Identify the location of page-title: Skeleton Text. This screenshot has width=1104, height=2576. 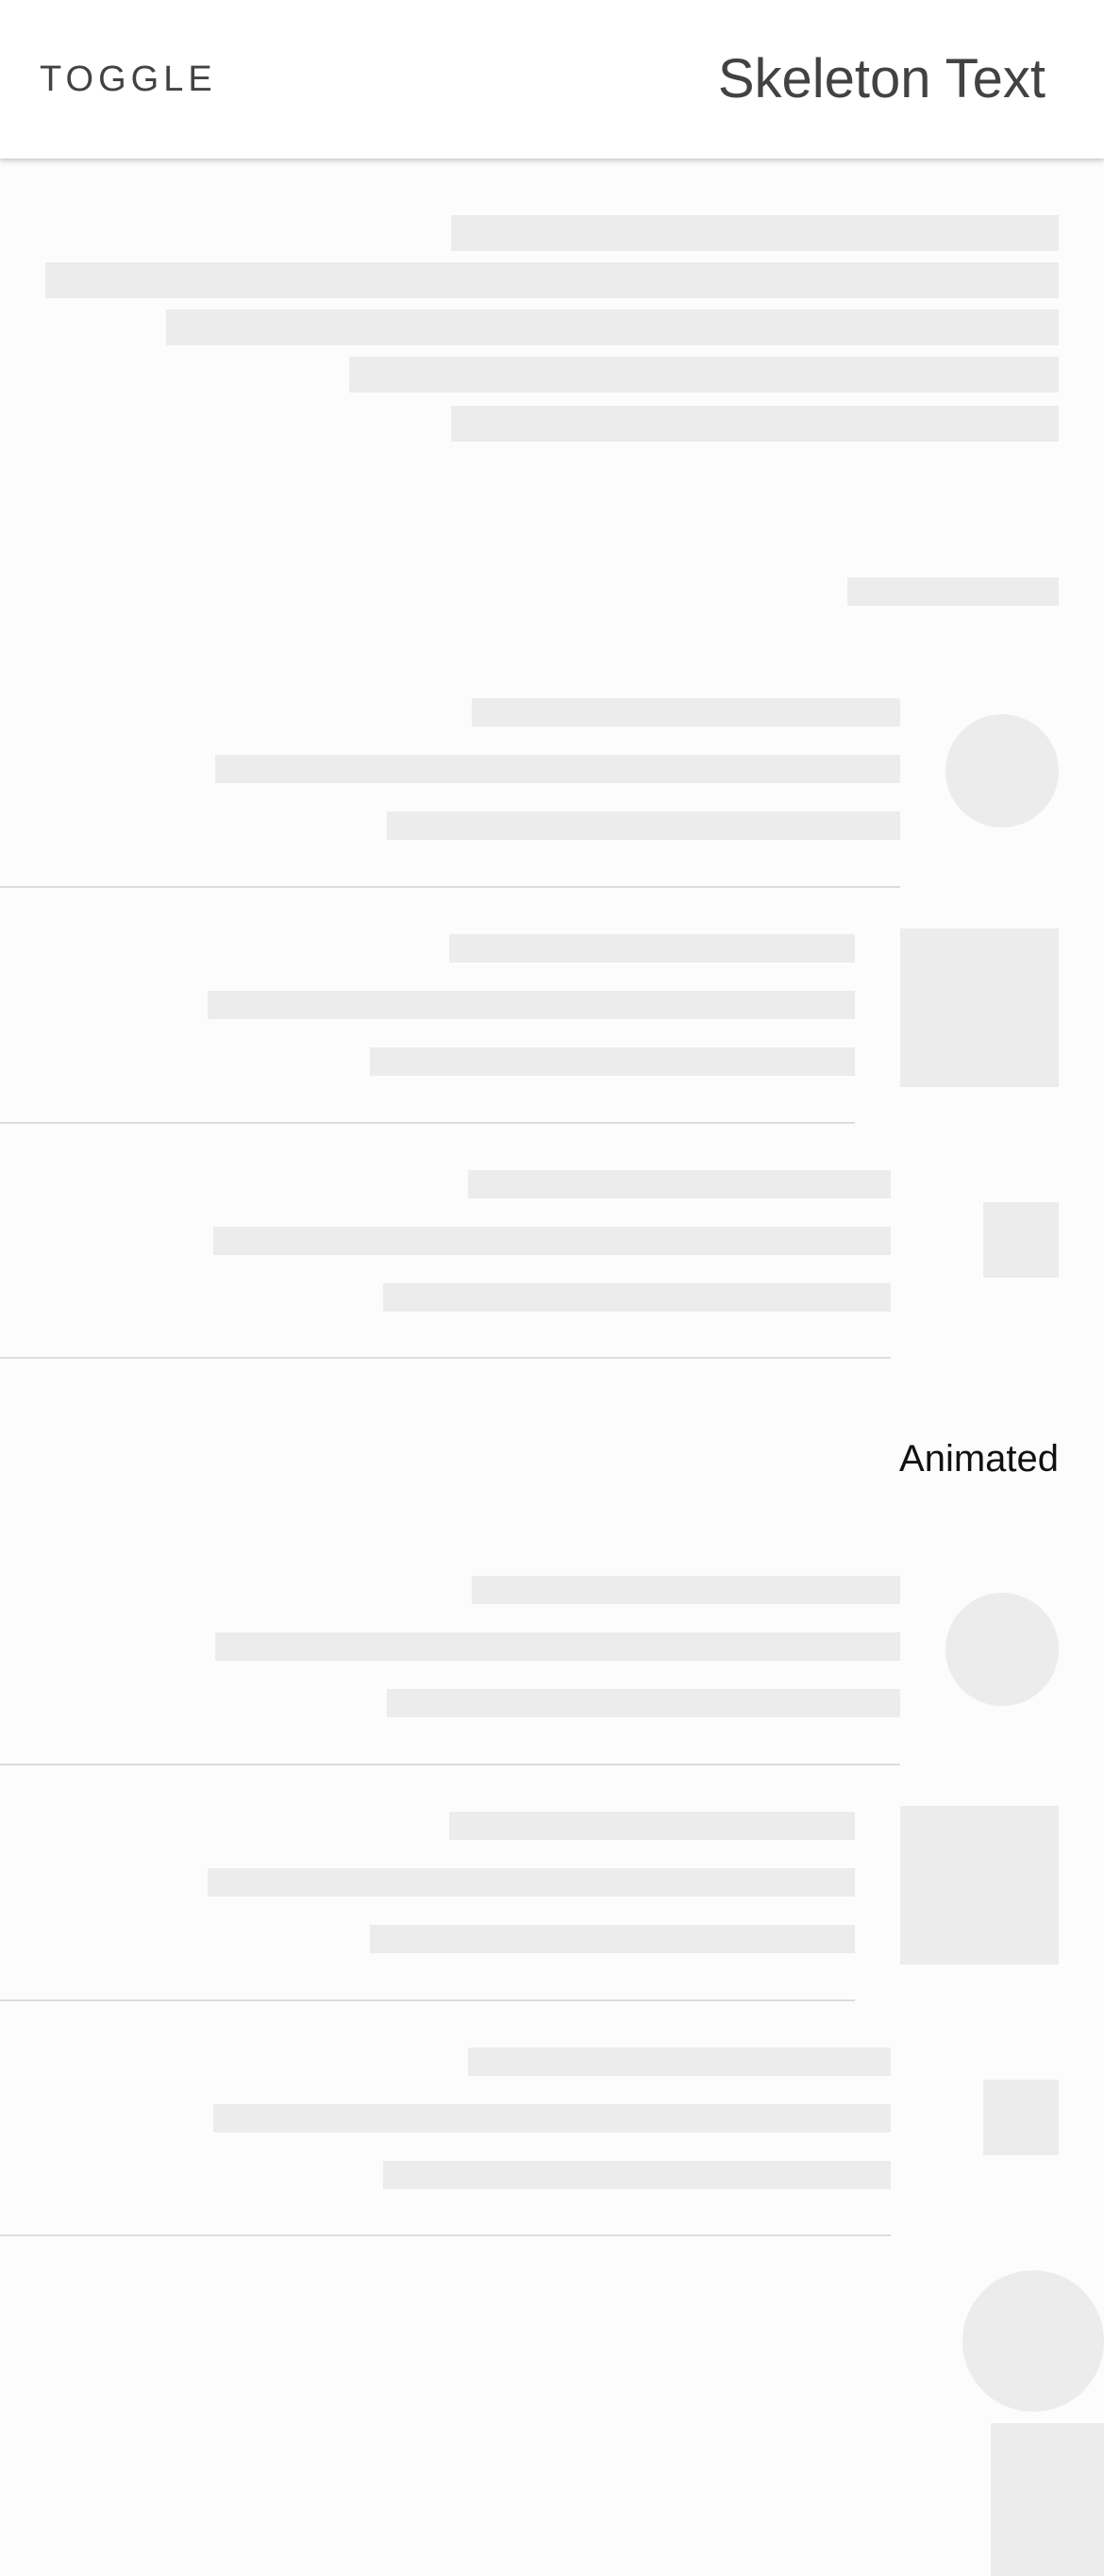
(881, 78).